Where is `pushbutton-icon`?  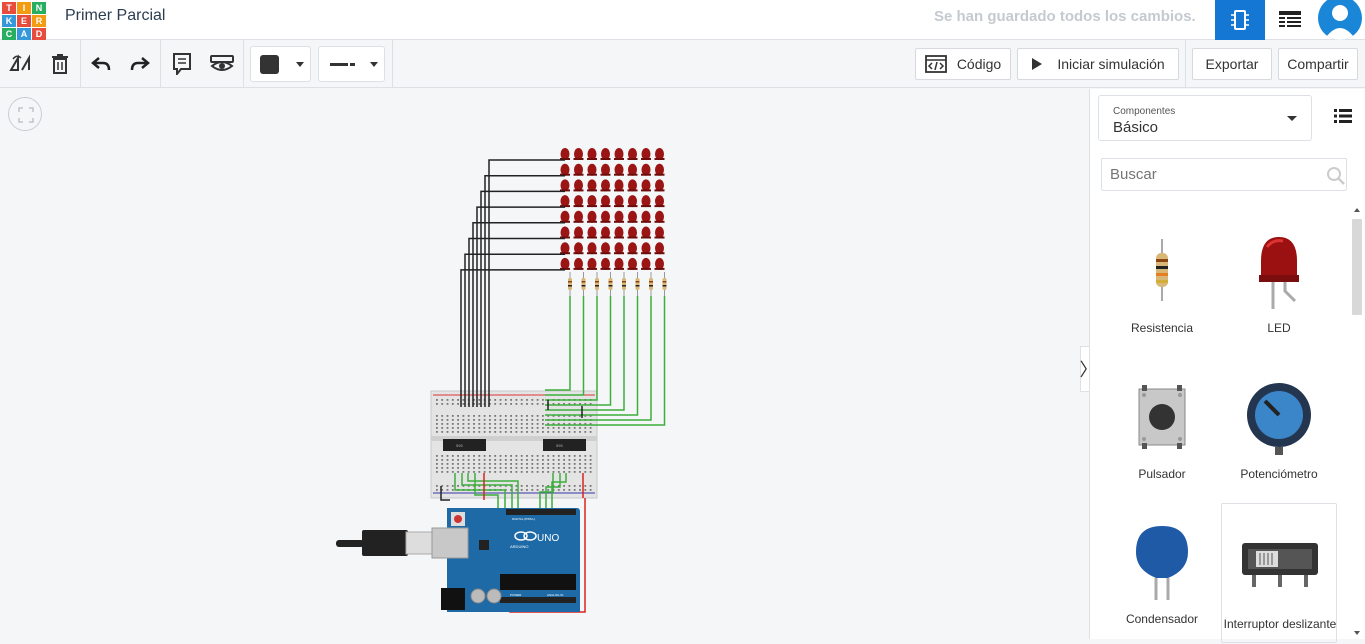
pushbutton-icon is located at coordinates (1162, 417).